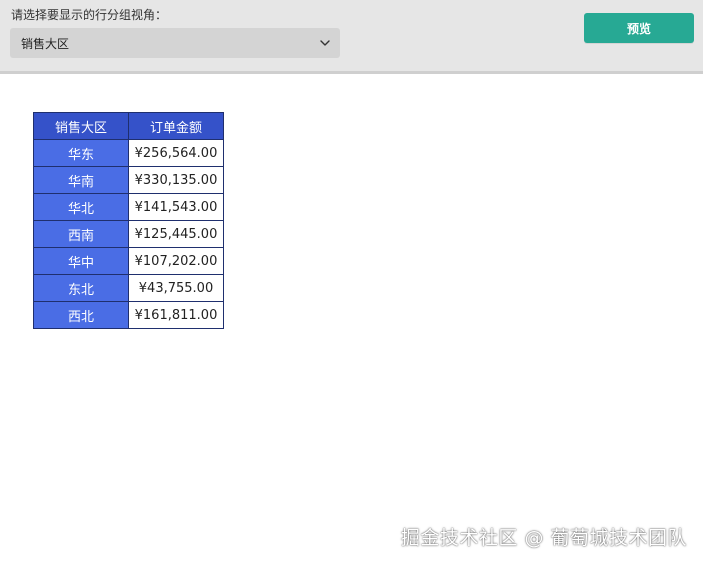 The height and width of the screenshot is (565, 703). Describe the element at coordinates (639, 28) in the screenshot. I see `preview-button: 预览` at that location.